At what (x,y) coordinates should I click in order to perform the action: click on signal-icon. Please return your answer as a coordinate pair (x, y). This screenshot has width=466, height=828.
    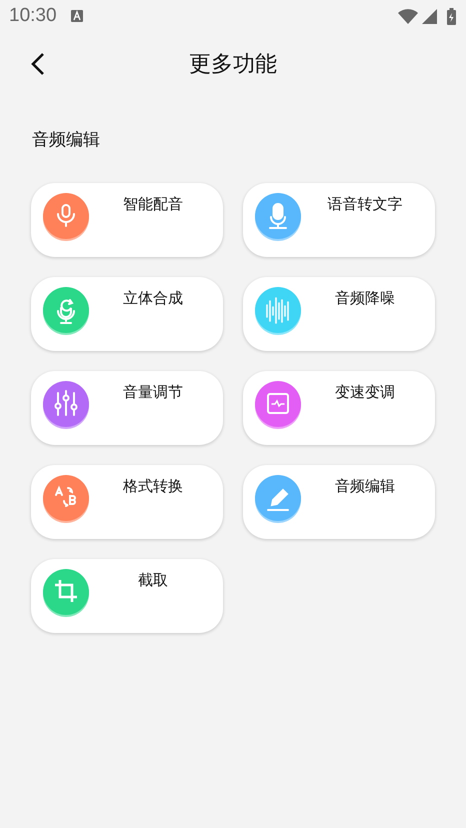
    Looking at the image, I should click on (429, 16).